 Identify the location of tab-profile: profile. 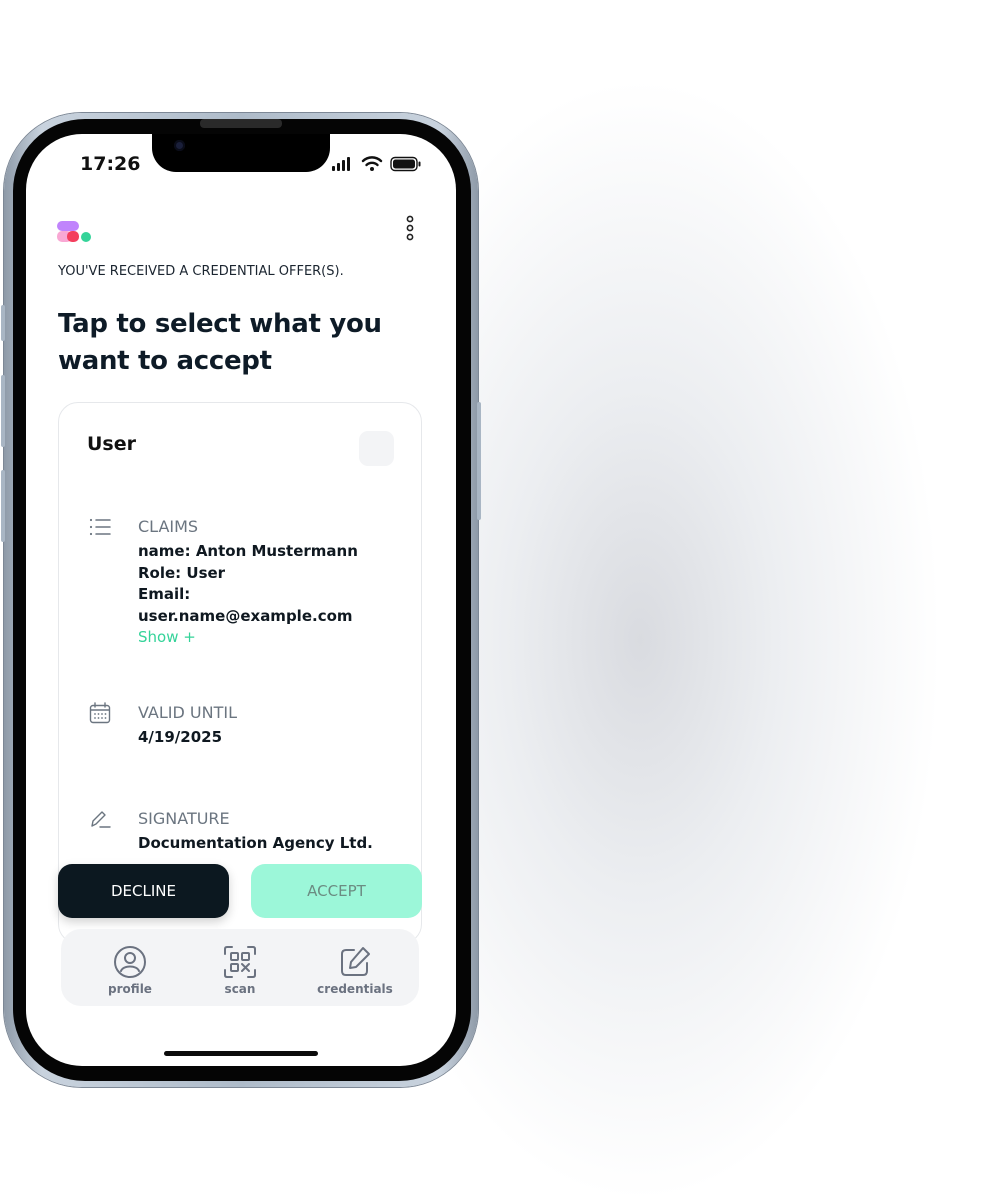
(130, 967).